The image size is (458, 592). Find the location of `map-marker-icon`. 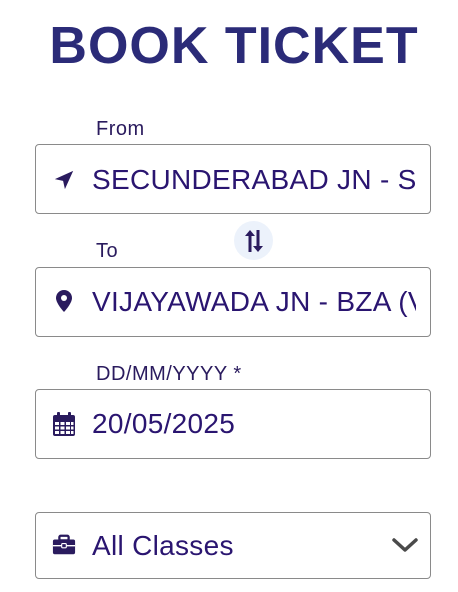

map-marker-icon is located at coordinates (64, 301).